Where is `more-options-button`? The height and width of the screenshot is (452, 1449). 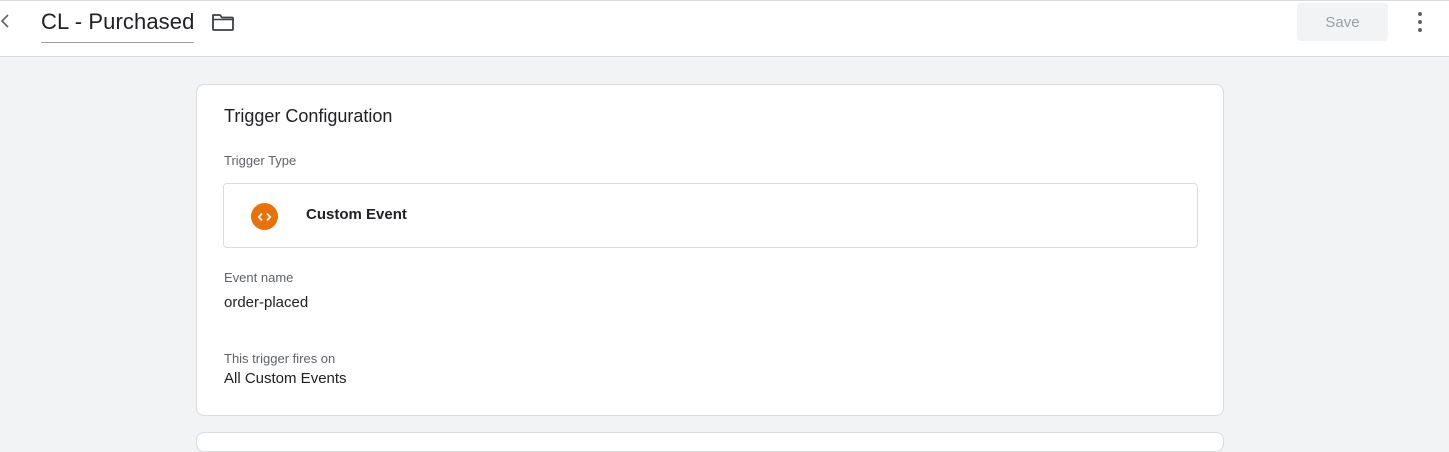
more-options-button is located at coordinates (1420, 22).